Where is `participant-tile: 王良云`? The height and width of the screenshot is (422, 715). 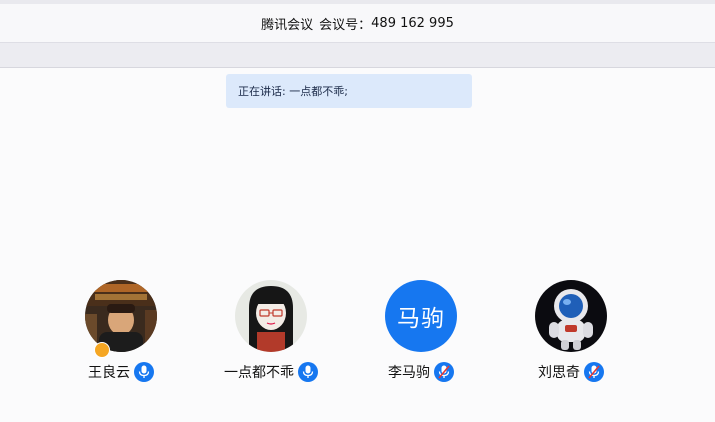
participant-tile: 王良云 is located at coordinates (121, 331).